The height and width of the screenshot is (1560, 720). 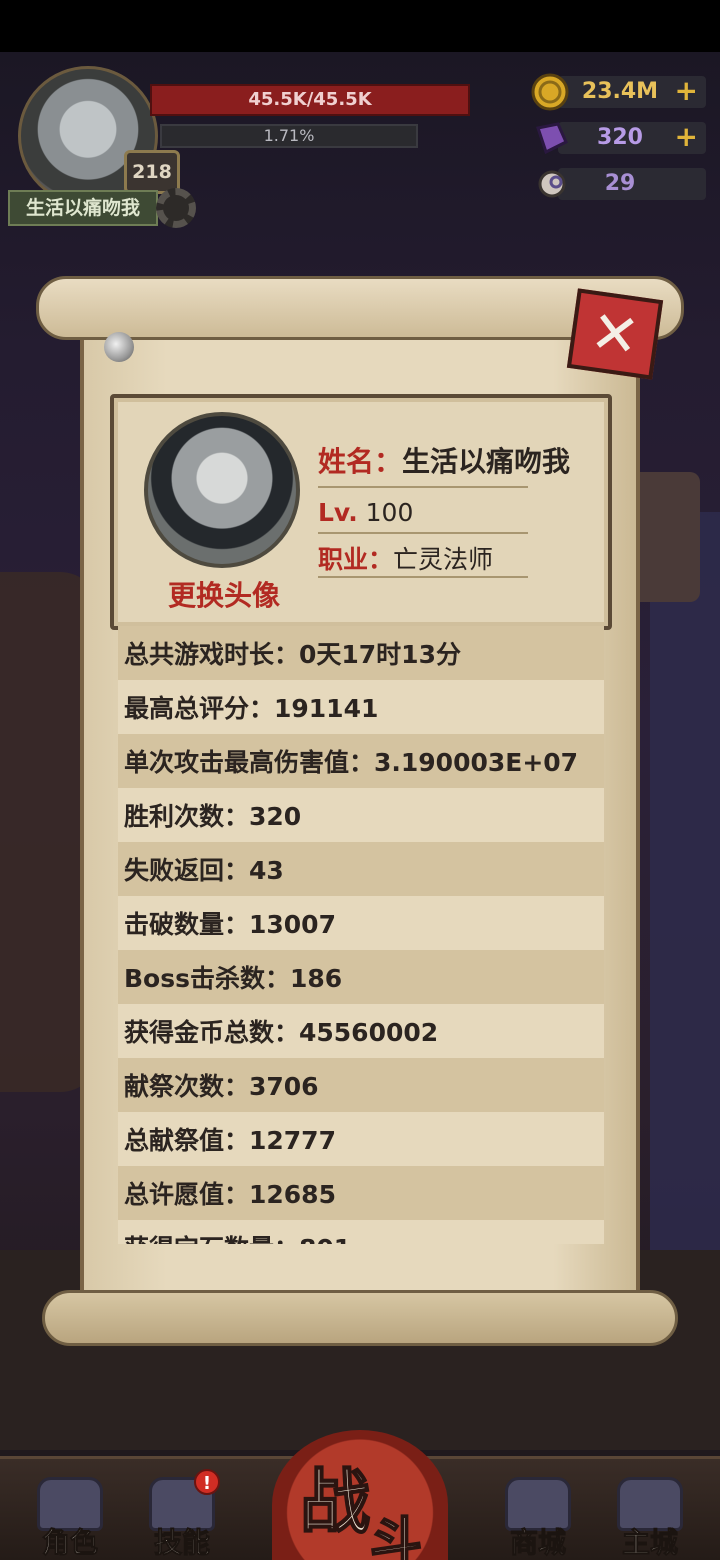 I want to click on profile-level-row: Lv. 100, so click(x=365, y=512).